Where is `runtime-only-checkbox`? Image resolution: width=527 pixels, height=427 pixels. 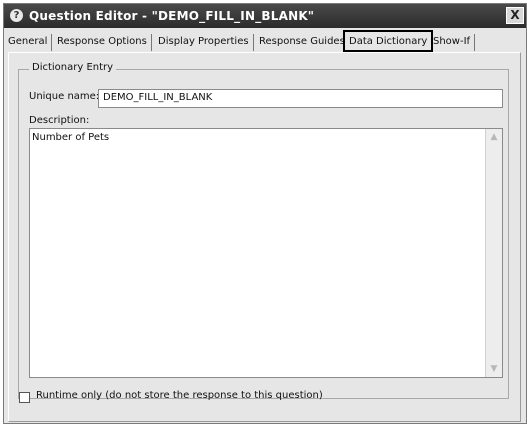 runtime-only-checkbox is located at coordinates (24, 397).